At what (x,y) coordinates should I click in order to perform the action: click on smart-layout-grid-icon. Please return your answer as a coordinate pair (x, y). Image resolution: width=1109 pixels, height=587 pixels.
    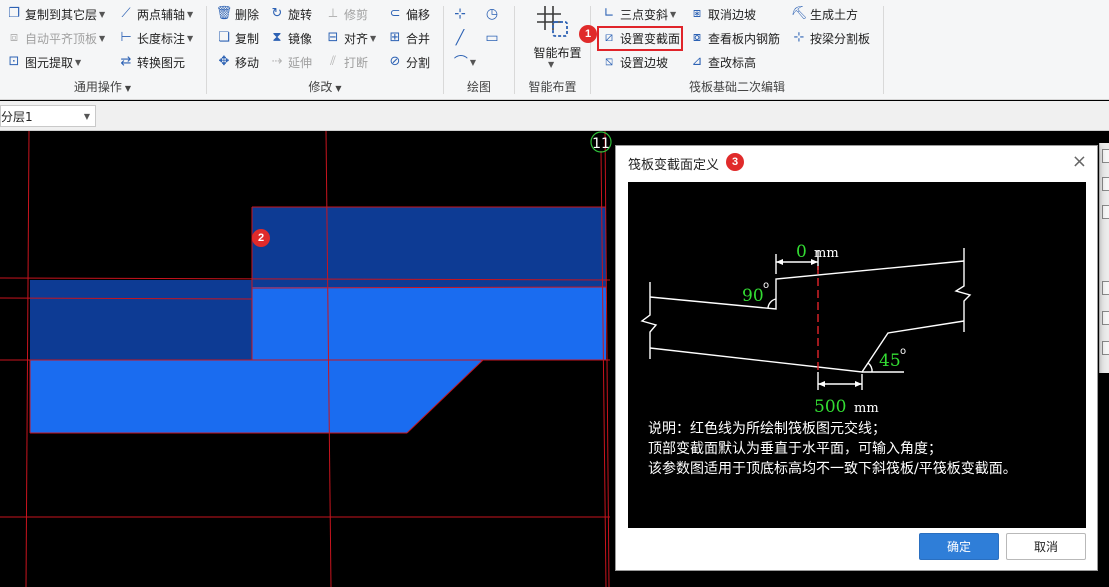
    Looking at the image, I should click on (552, 21).